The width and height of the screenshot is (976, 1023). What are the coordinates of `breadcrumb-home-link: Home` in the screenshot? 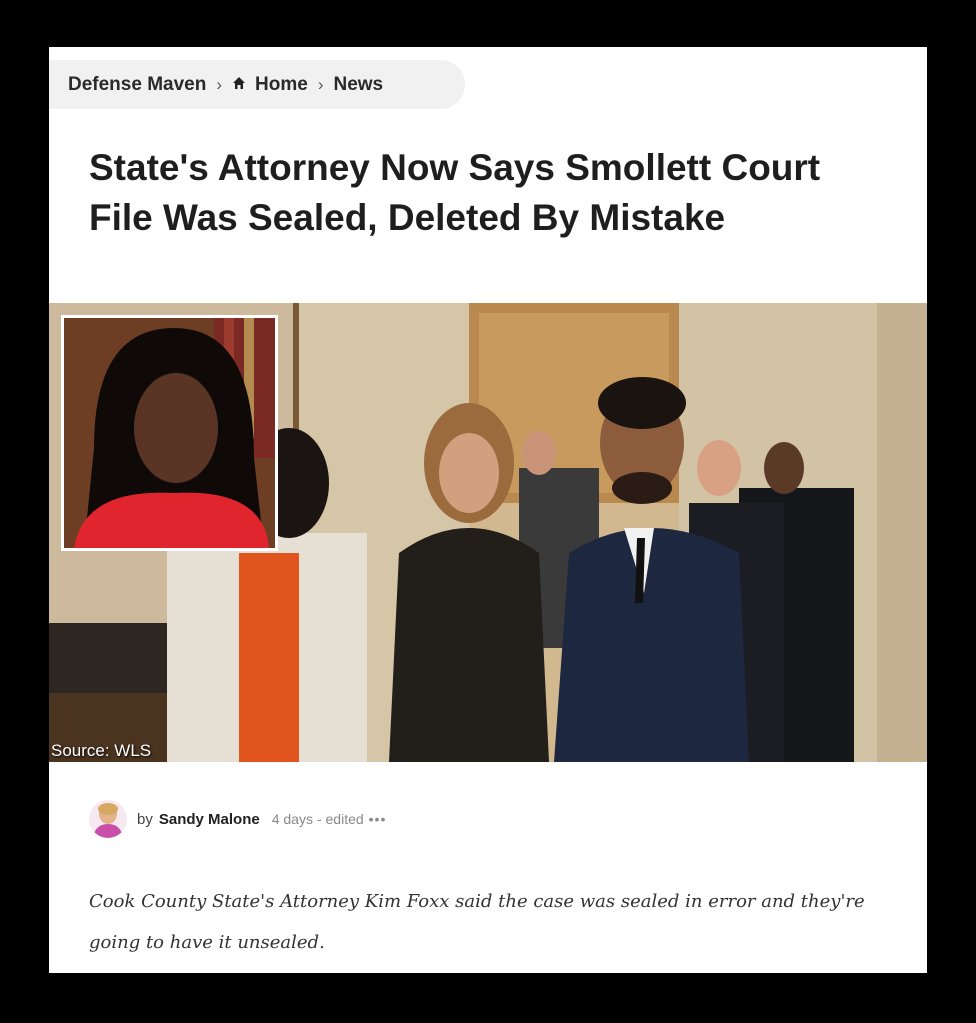 It's located at (281, 85).